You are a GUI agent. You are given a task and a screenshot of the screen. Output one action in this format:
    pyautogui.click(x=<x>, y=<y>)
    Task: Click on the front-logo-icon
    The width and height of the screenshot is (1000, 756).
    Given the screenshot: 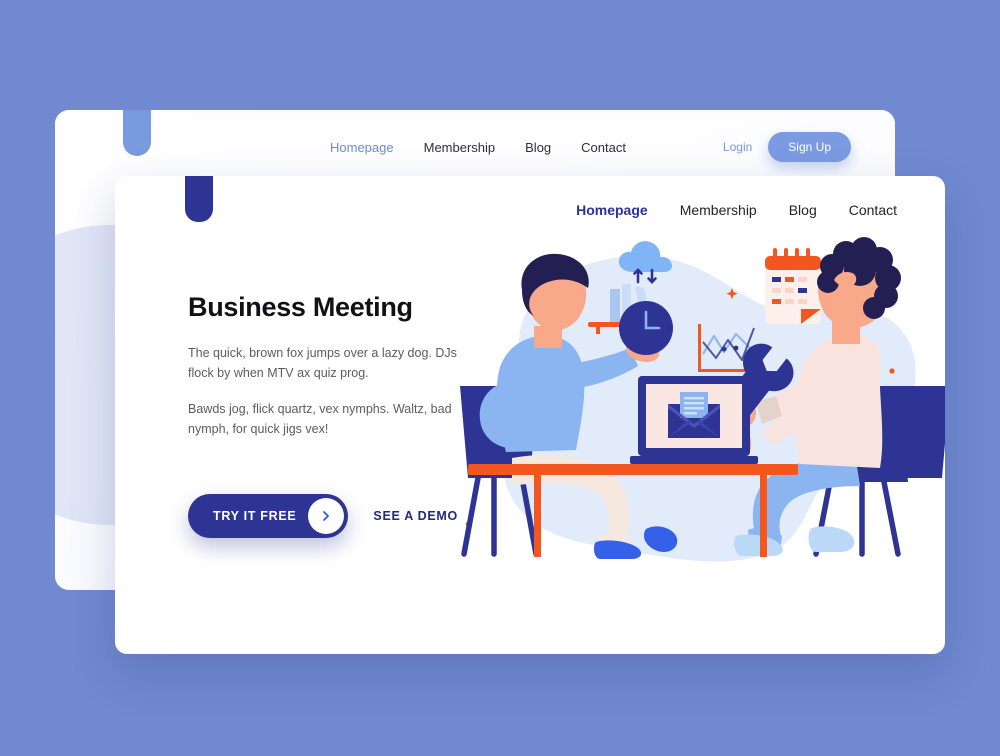 What is the action you would take?
    pyautogui.click(x=199, y=199)
    